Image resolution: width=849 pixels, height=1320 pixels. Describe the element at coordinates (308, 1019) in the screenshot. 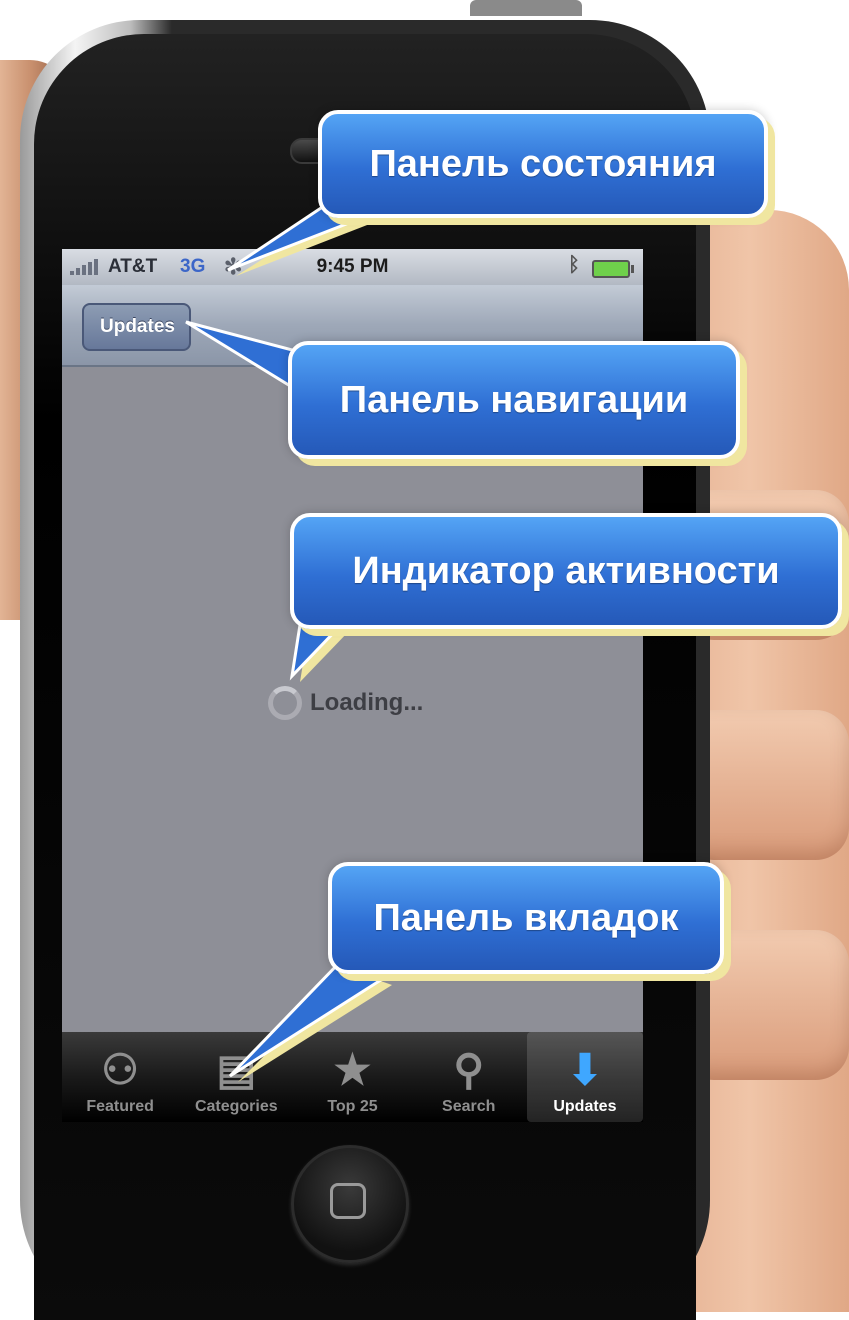

I see `tab-pointer` at that location.